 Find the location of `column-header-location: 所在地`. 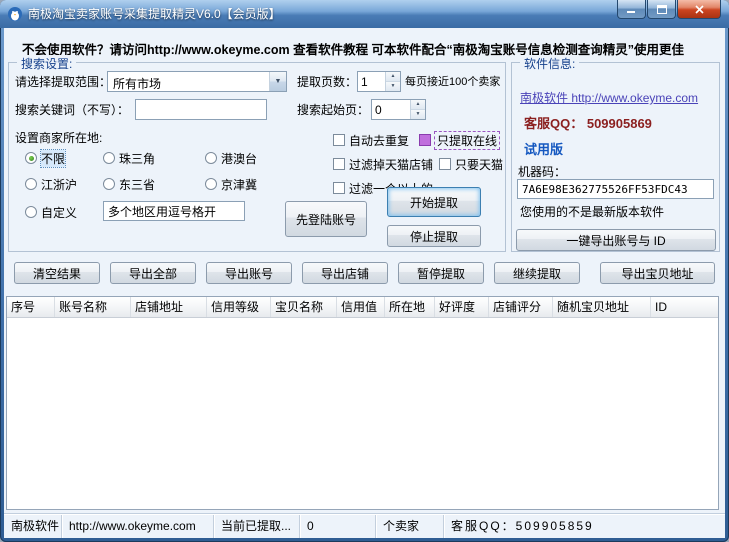

column-header-location: 所在地 is located at coordinates (410, 307).